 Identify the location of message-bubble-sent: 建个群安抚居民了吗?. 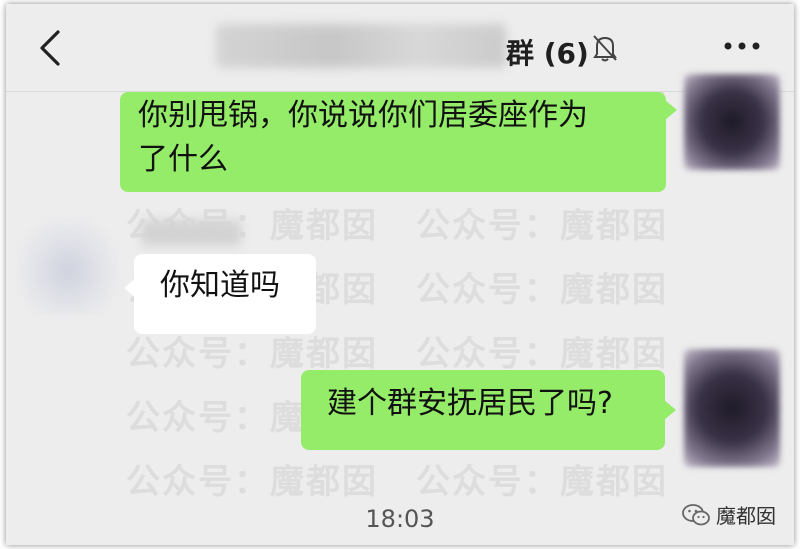
(483, 410).